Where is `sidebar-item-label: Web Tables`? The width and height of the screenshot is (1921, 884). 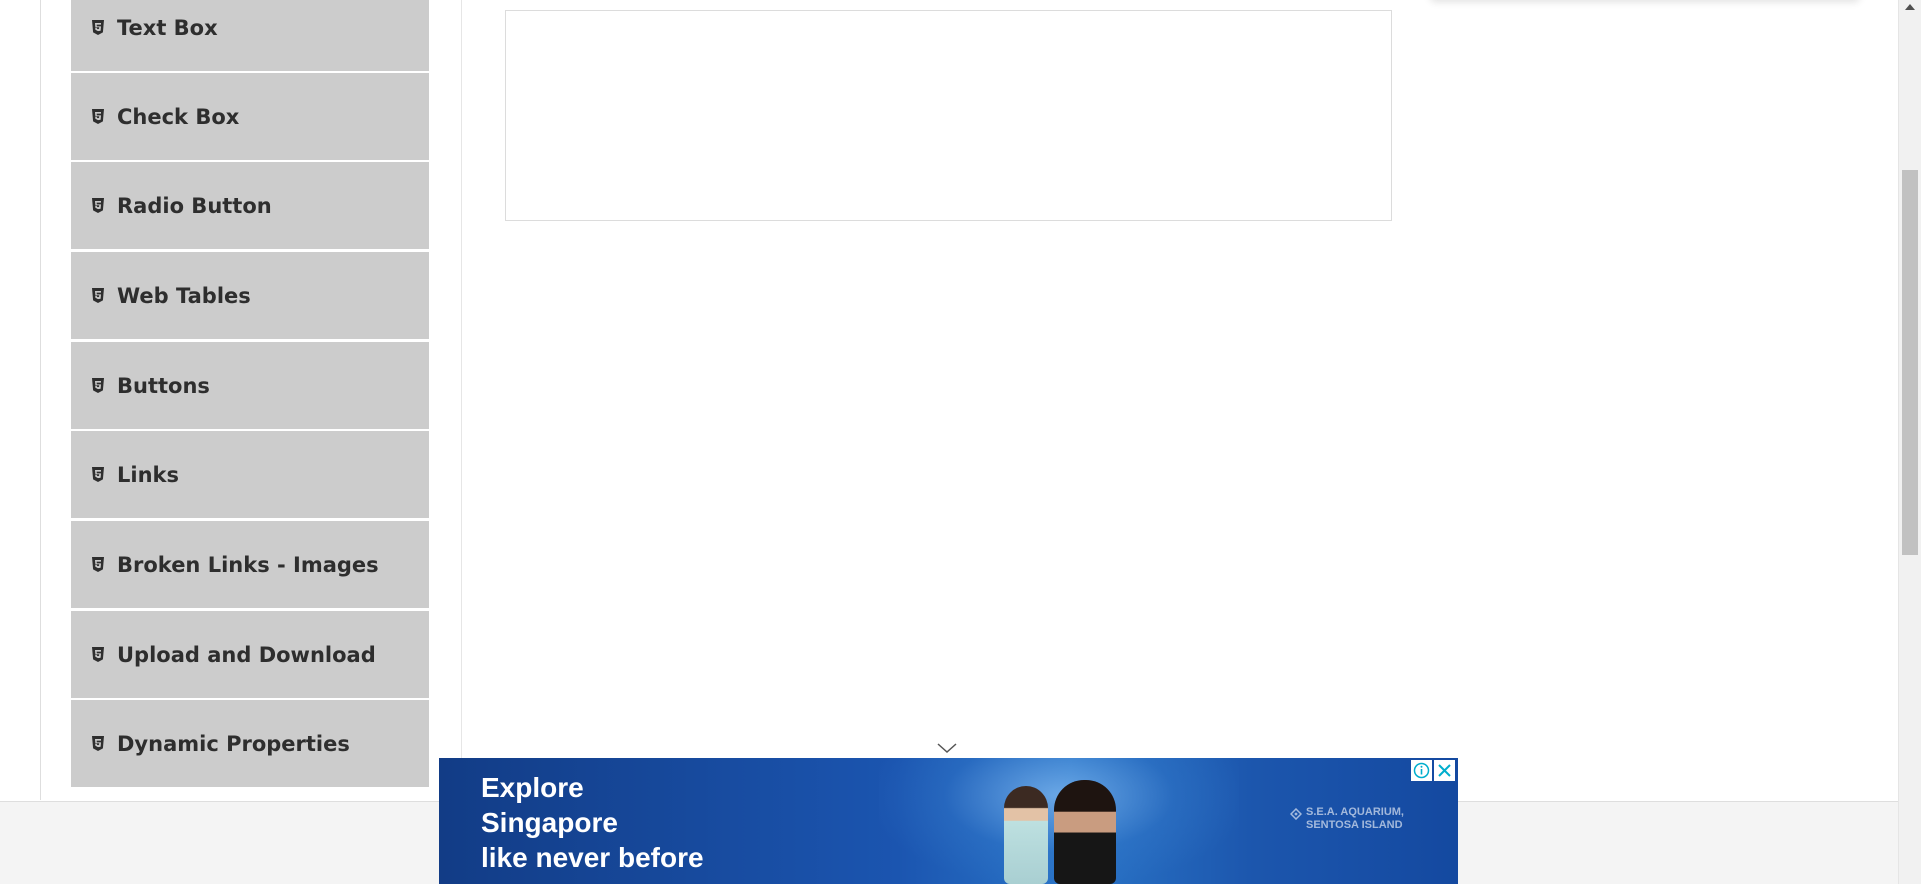
sidebar-item-label: Web Tables is located at coordinates (184, 295).